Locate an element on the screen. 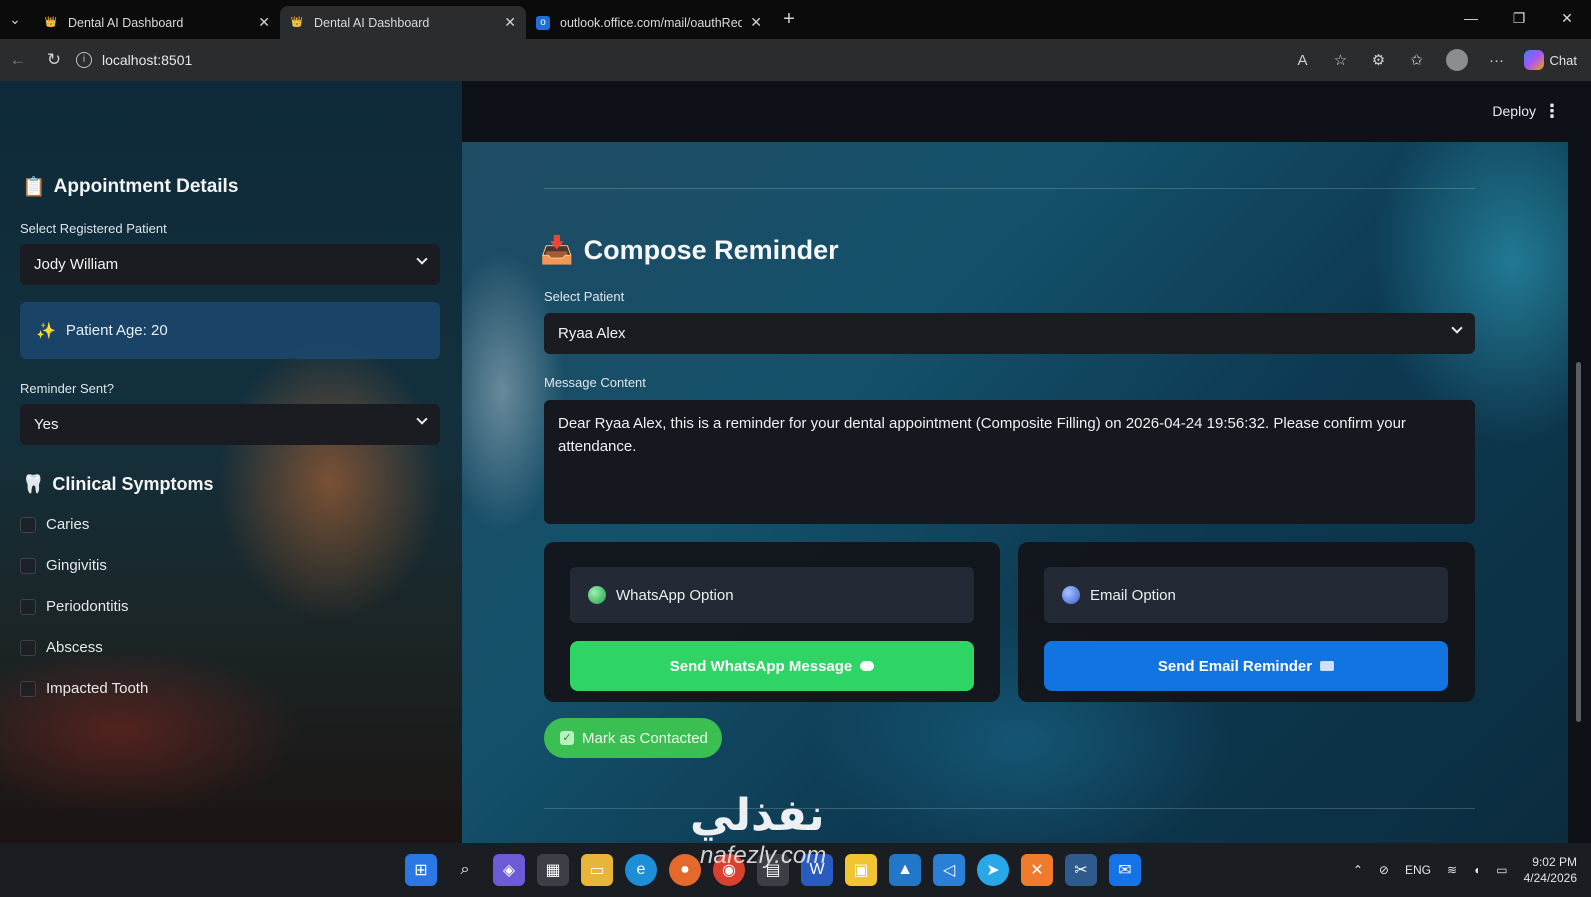  send-email-label: Send Email Reminder is located at coordinates (1235, 666).